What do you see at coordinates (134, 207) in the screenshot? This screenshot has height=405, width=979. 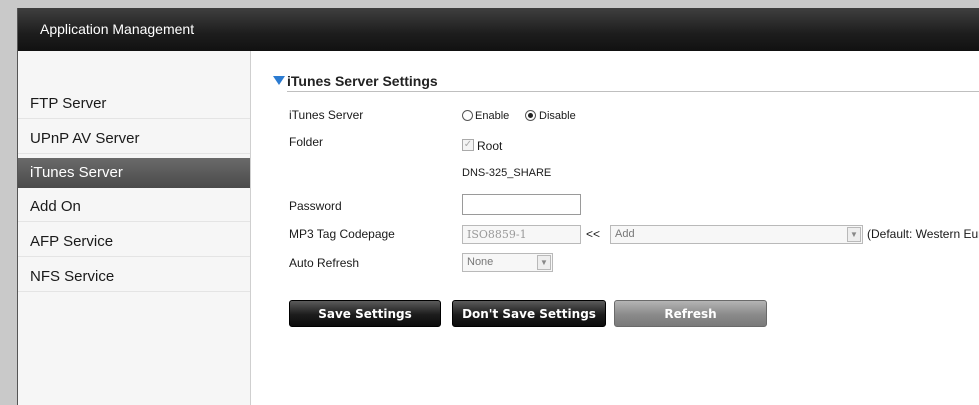 I see `sidebar-item-add-on: Add On` at bounding box center [134, 207].